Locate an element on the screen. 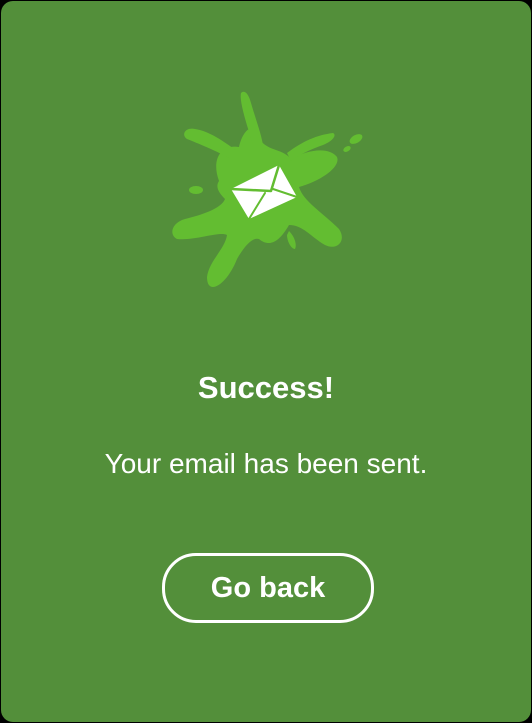  success-title: Success! is located at coordinates (266, 387).